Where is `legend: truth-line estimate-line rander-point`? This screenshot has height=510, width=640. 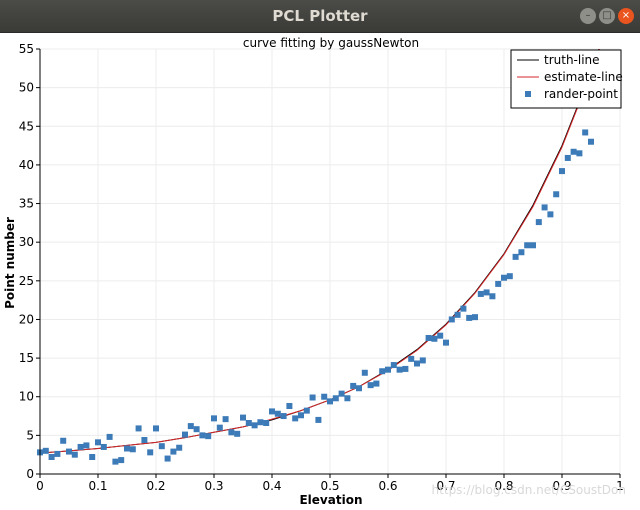
legend: truth-line estimate-line rander-point is located at coordinates (566, 79).